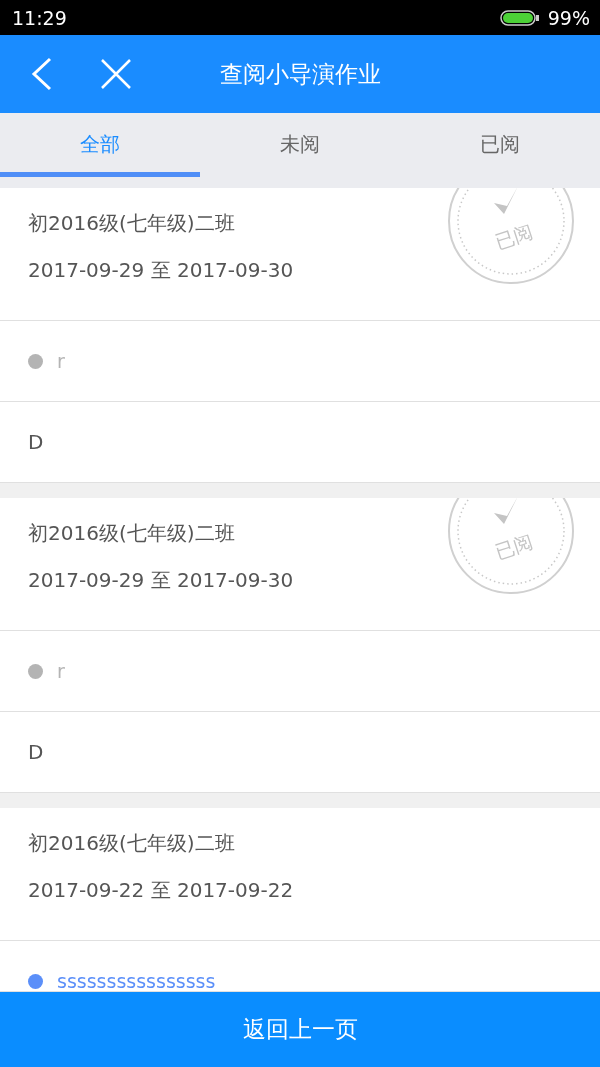 The height and width of the screenshot is (1067, 600). Describe the element at coordinates (40, 17) in the screenshot. I see `status-time: 11:29` at that location.